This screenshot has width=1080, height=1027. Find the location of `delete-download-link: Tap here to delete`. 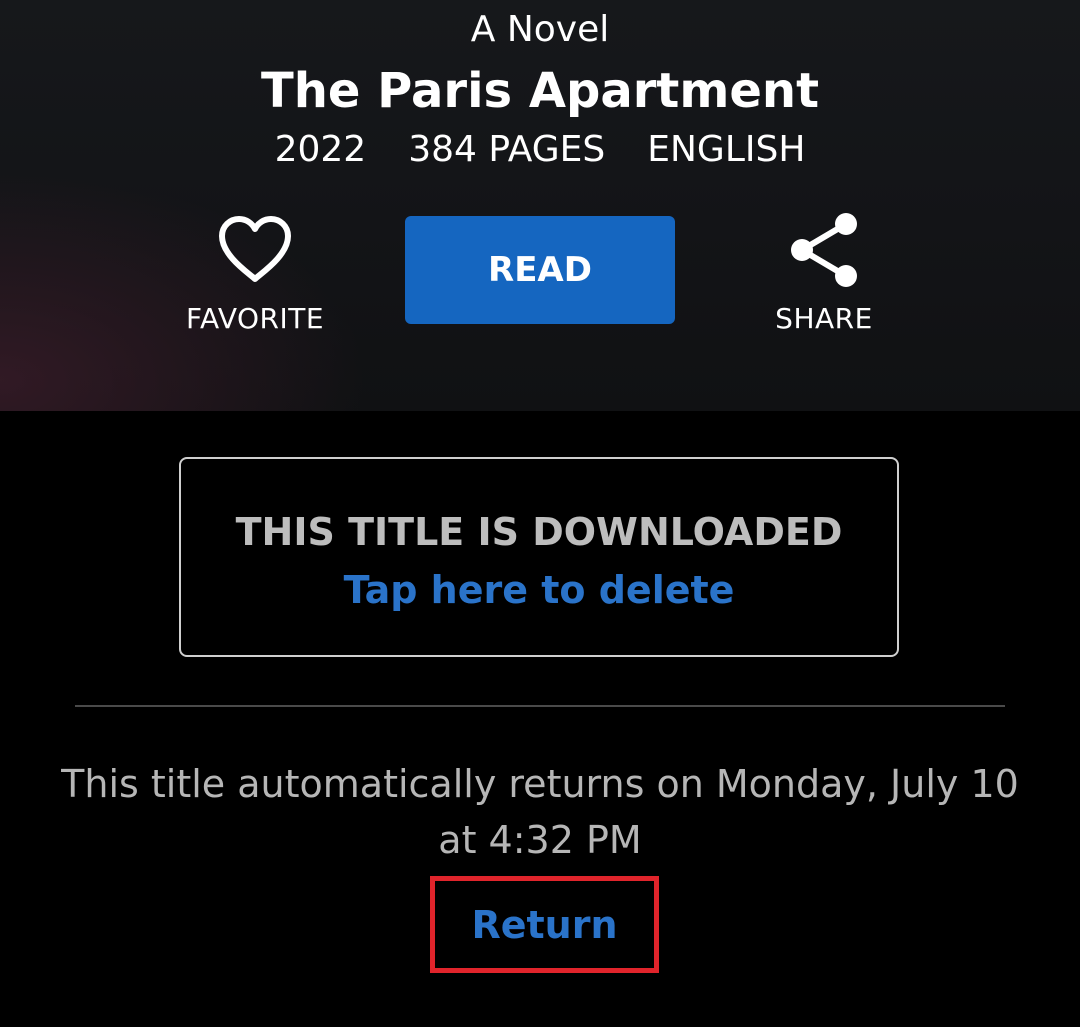

delete-download-link: Tap here to delete is located at coordinates (539, 590).